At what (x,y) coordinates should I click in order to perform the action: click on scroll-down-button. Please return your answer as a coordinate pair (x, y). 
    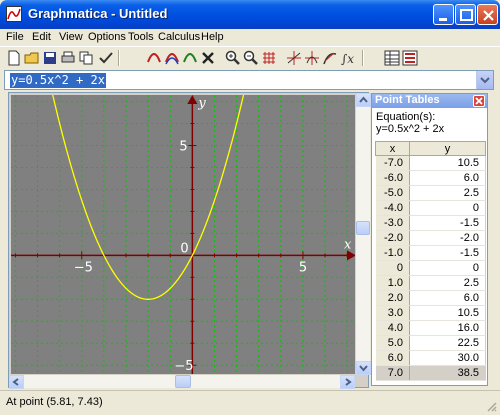
    Looking at the image, I should click on (363, 368).